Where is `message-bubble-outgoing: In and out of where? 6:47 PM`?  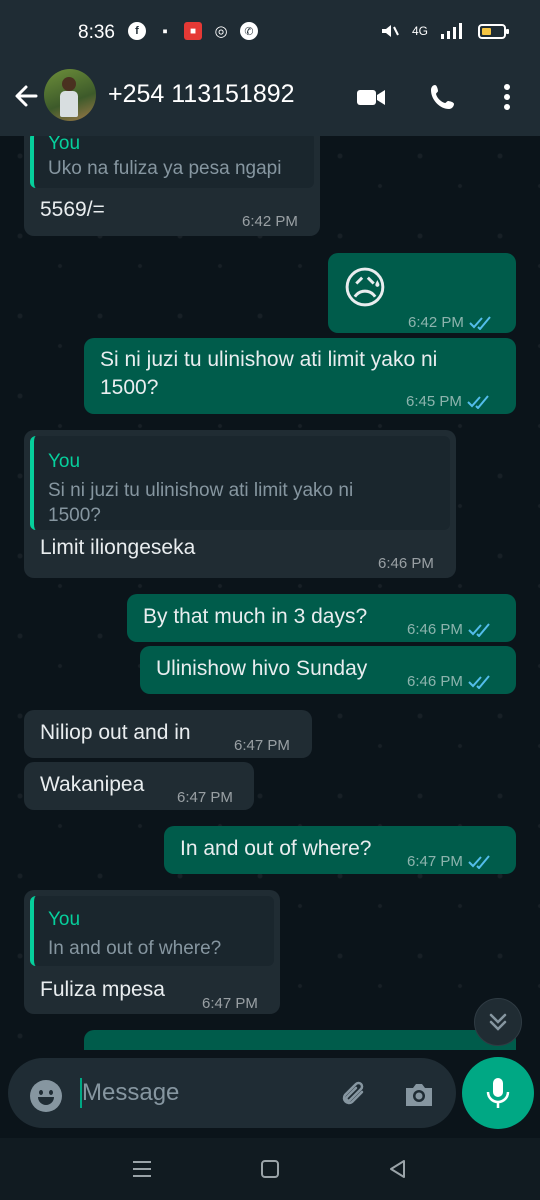
message-bubble-outgoing: In and out of where? 6:47 PM is located at coordinates (340, 850).